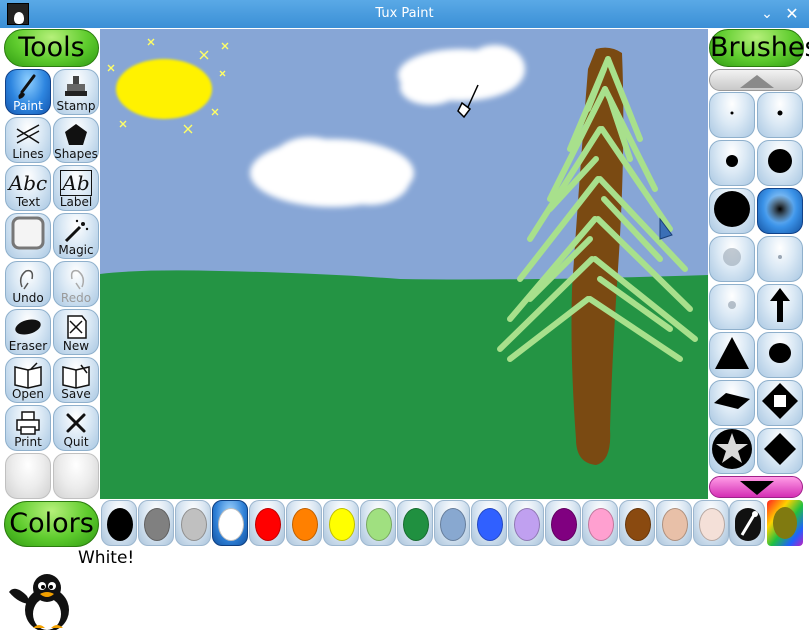 This screenshot has width=809, height=633. I want to click on tool-text-button: Abc Text, so click(28, 188).